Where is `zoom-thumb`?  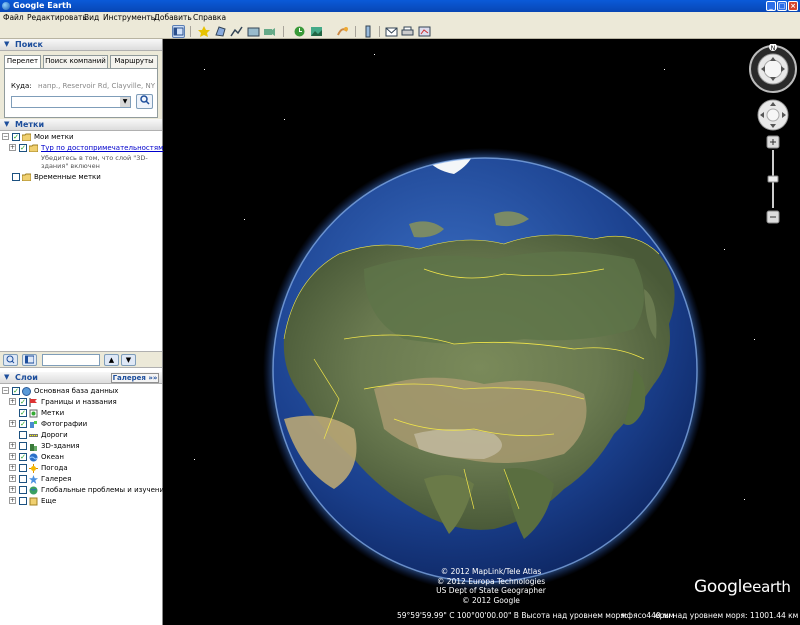
zoom-thumb is located at coordinates (773, 179).